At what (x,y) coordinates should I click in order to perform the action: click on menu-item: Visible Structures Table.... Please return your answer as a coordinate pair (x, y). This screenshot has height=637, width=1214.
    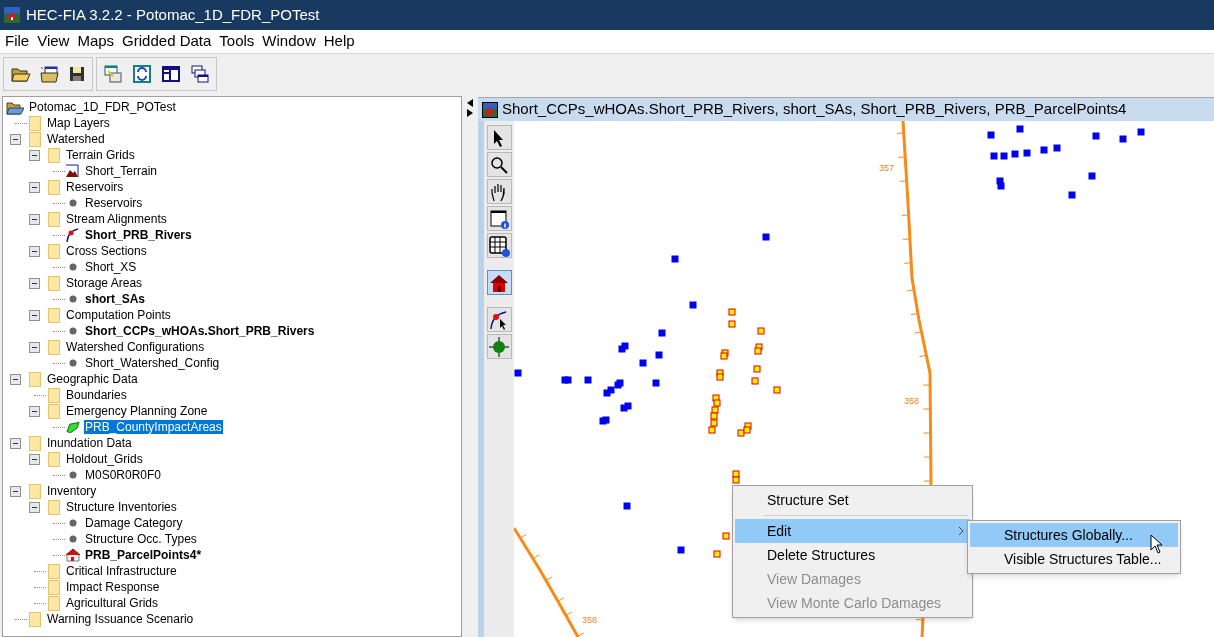
    Looking at the image, I should click on (1074, 559).